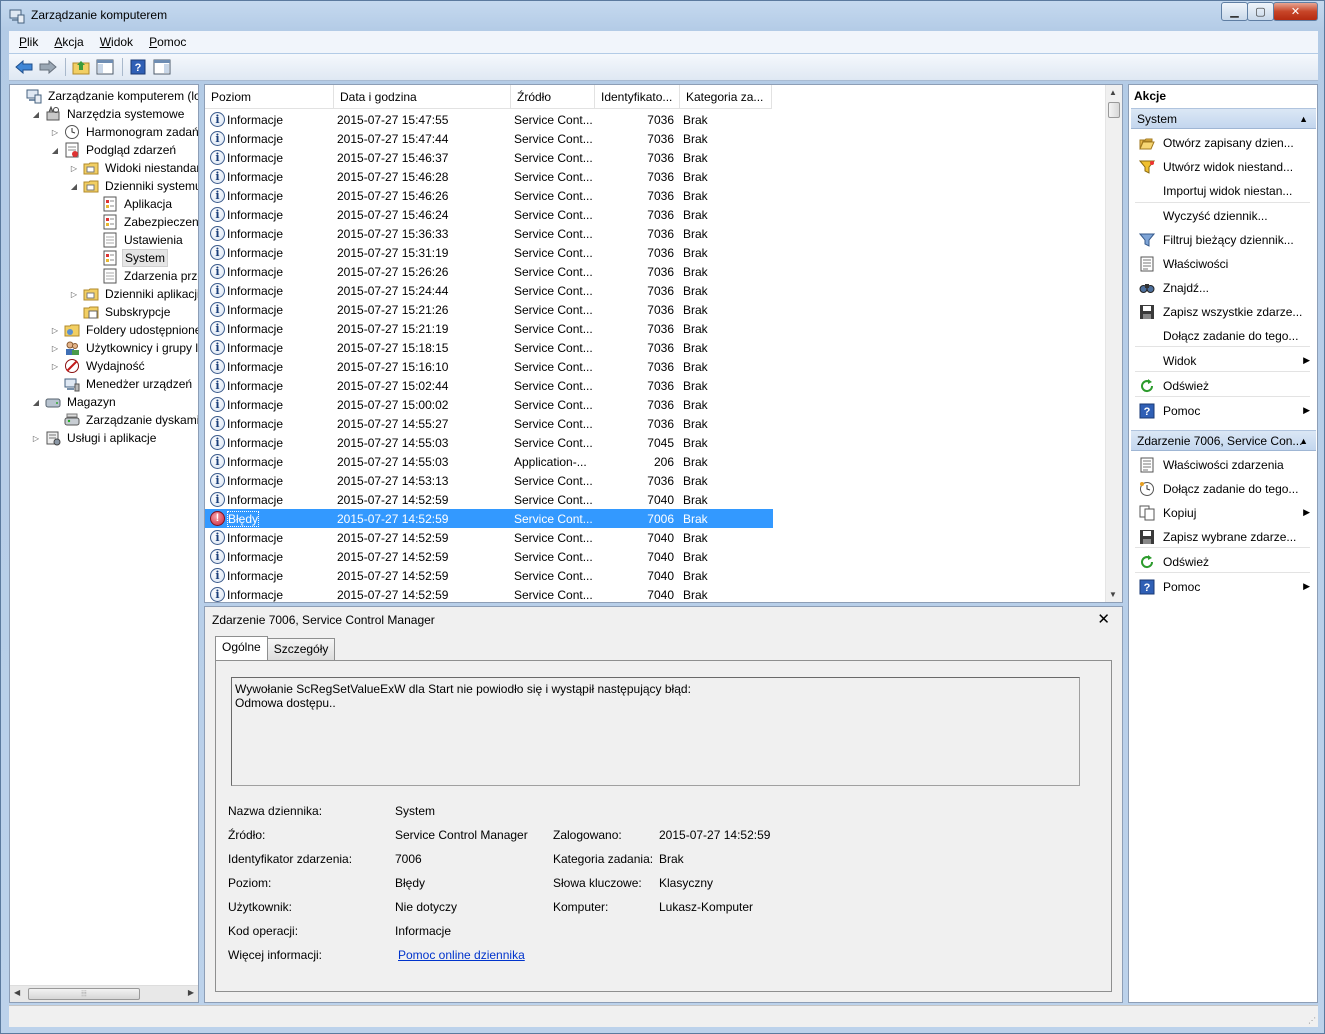 The image size is (1325, 1034). I want to click on tree-item: ▷ Foldery udostępnione, so click(124, 330).